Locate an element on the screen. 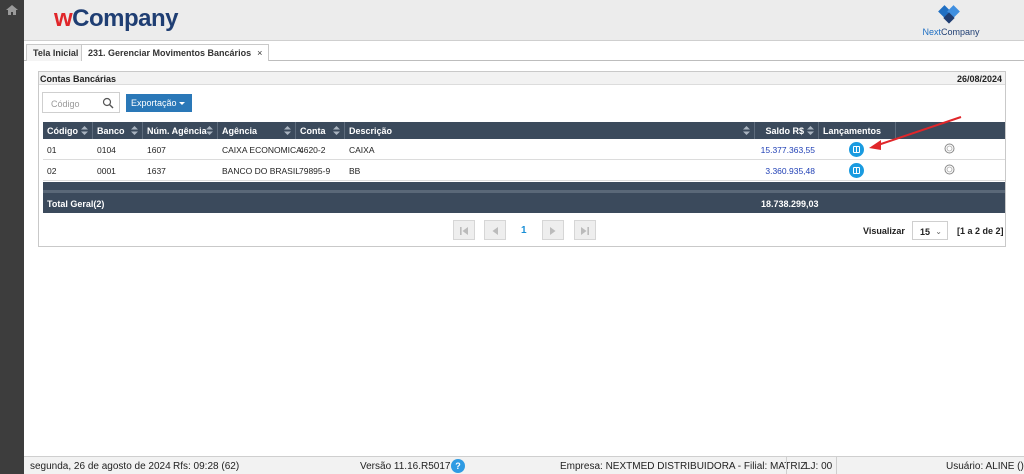 The width and height of the screenshot is (1024, 474). record-range: [1 a 2 de 2] is located at coordinates (980, 231).